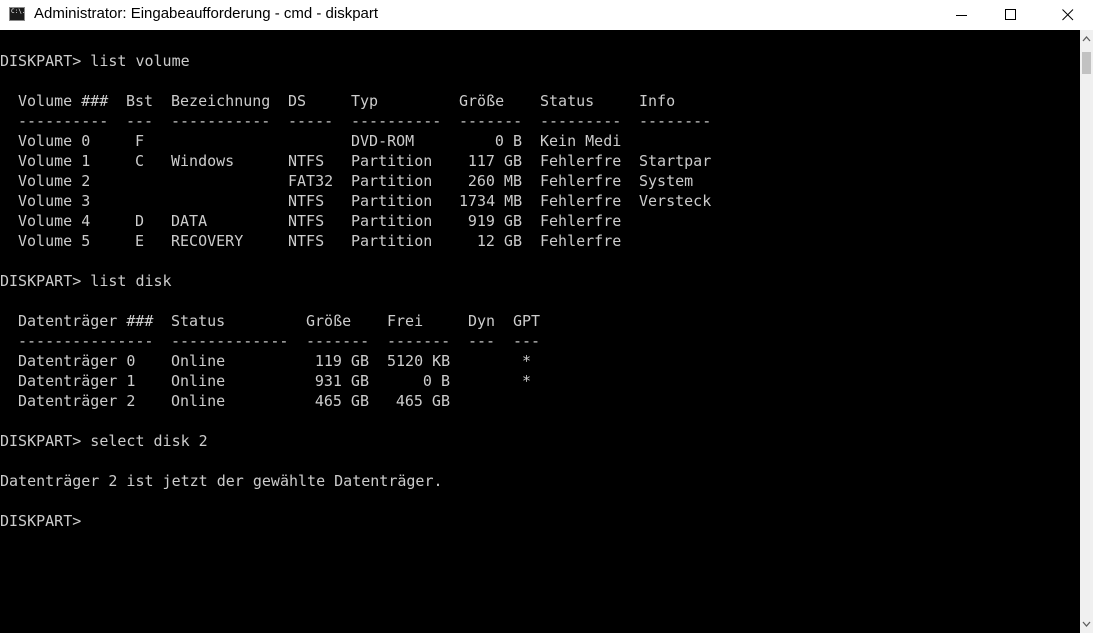 The image size is (1093, 633). Describe the element at coordinates (540, 361) in the screenshot. I see `table-row: Datenträger 0 Online 119 GB 5120 KB *` at that location.